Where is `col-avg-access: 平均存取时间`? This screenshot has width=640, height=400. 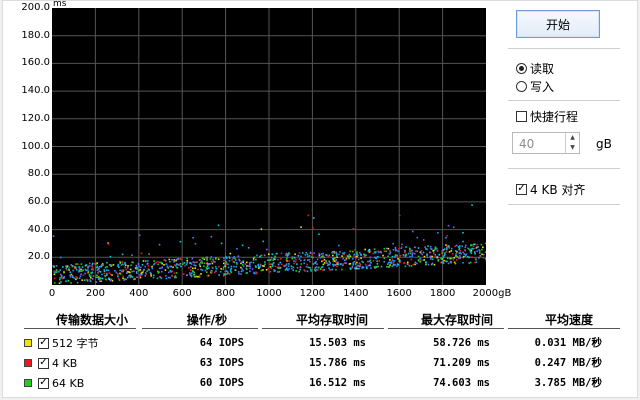
col-avg-access: 平均存取时间 is located at coordinates (331, 319).